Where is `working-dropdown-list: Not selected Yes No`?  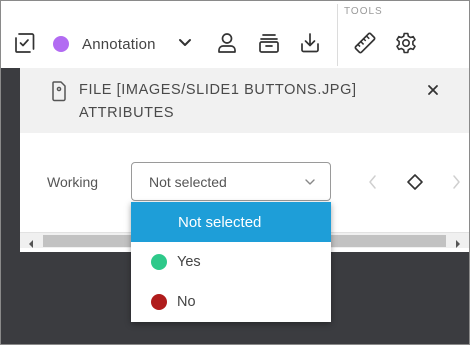 working-dropdown-list: Not selected Yes No is located at coordinates (231, 262).